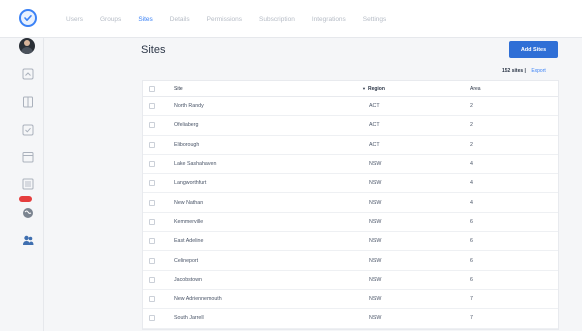  Describe the element at coordinates (190, 183) in the screenshot. I see `site-cell: Langworthfurt` at that location.